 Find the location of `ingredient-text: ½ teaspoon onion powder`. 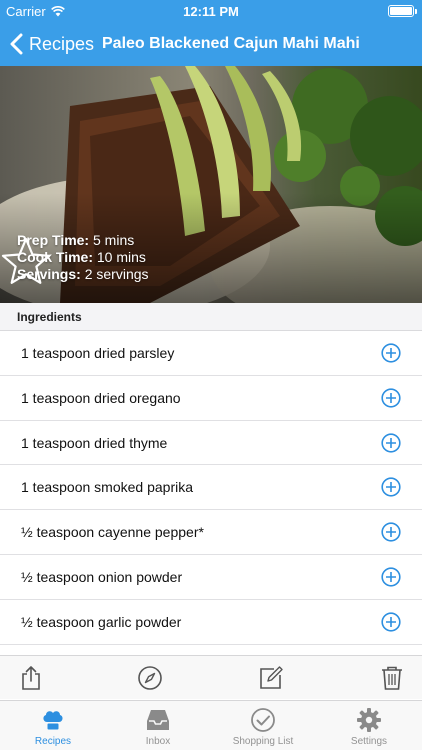

ingredient-text: ½ teaspoon onion powder is located at coordinates (102, 576).